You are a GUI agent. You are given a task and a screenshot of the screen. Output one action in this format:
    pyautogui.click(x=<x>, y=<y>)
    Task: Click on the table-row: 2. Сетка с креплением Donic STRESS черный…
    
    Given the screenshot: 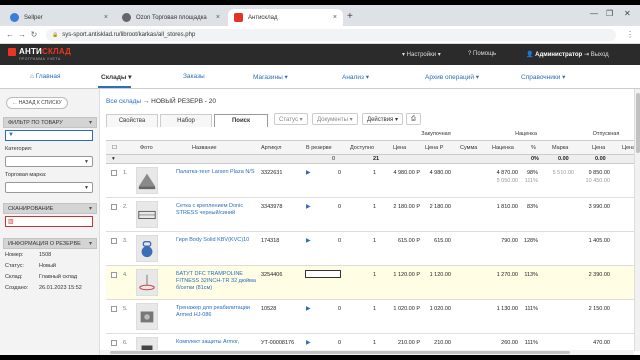 What is the action you would take?
    pyautogui.click(x=371, y=215)
    